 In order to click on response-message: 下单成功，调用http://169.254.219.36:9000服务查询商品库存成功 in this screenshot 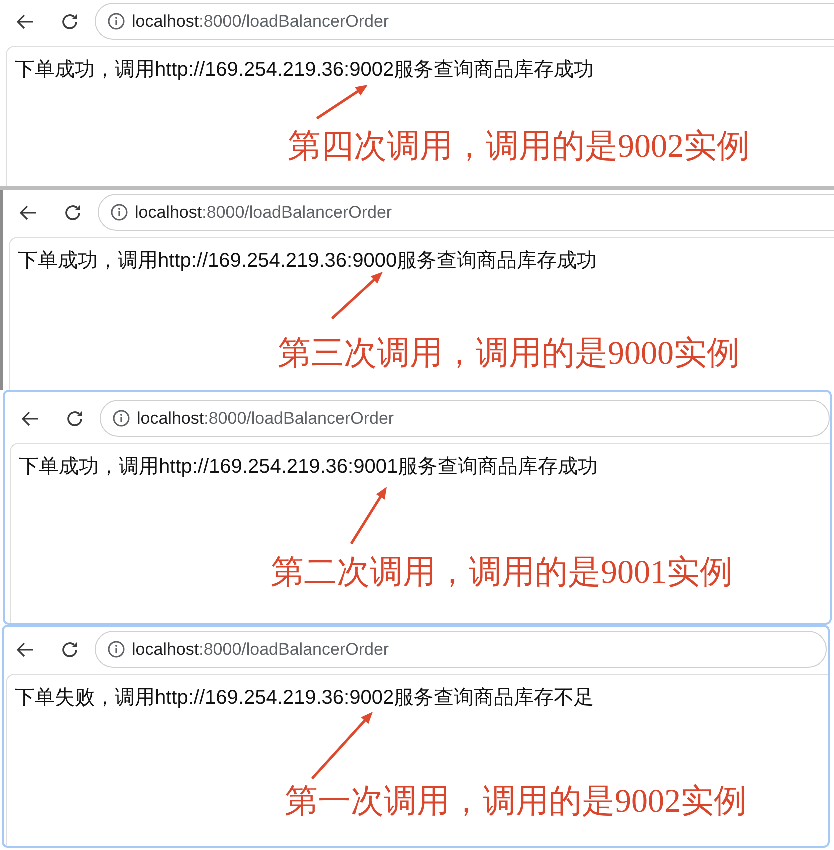, I will do `click(308, 261)`.